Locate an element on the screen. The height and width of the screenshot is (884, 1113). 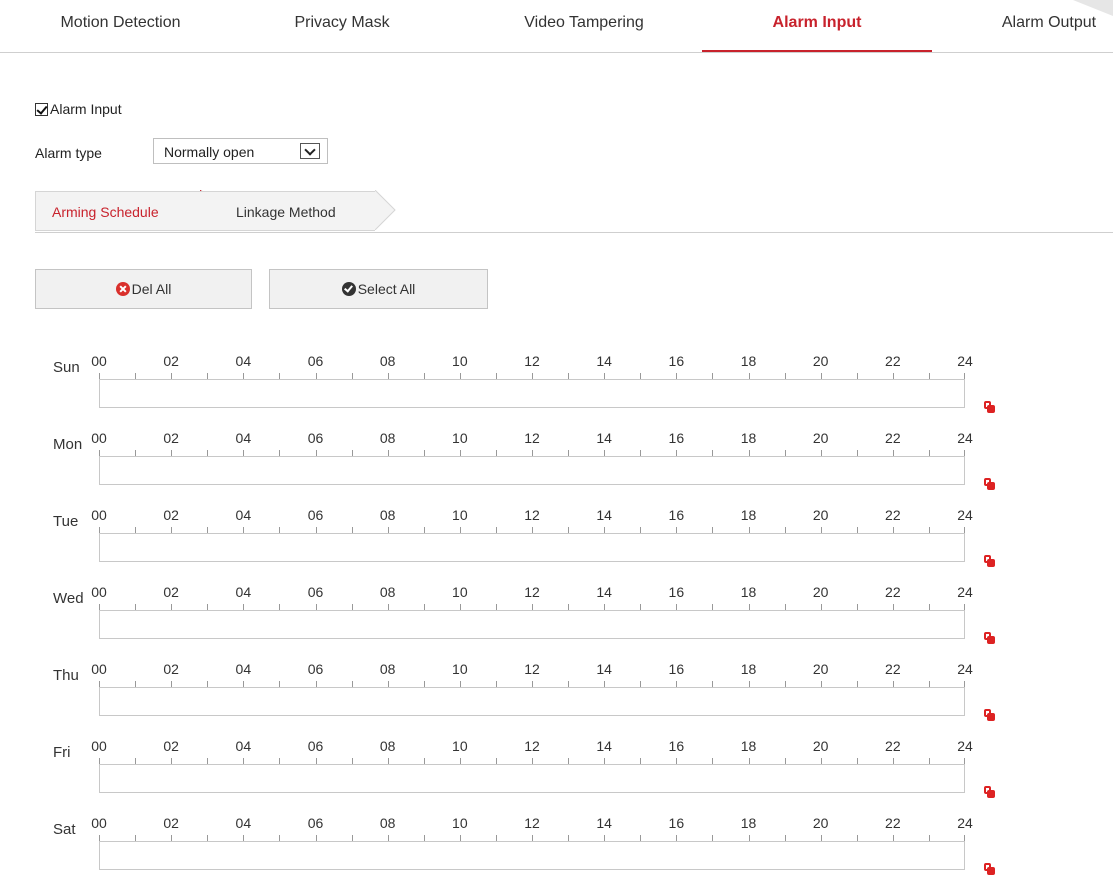
corner-decoration is located at coordinates (1093, 8).